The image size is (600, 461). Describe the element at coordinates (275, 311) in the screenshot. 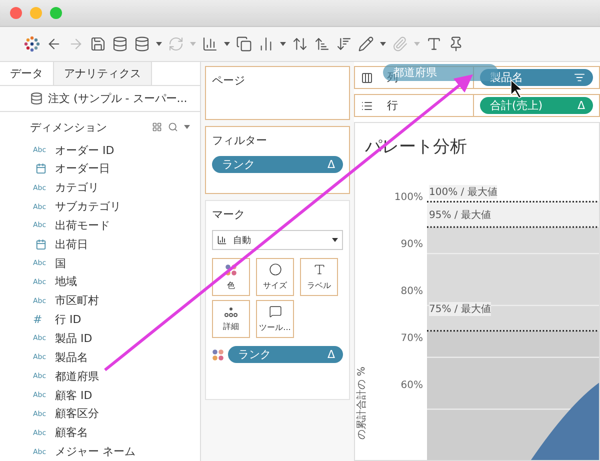

I see `speech-bubble-icon` at that location.